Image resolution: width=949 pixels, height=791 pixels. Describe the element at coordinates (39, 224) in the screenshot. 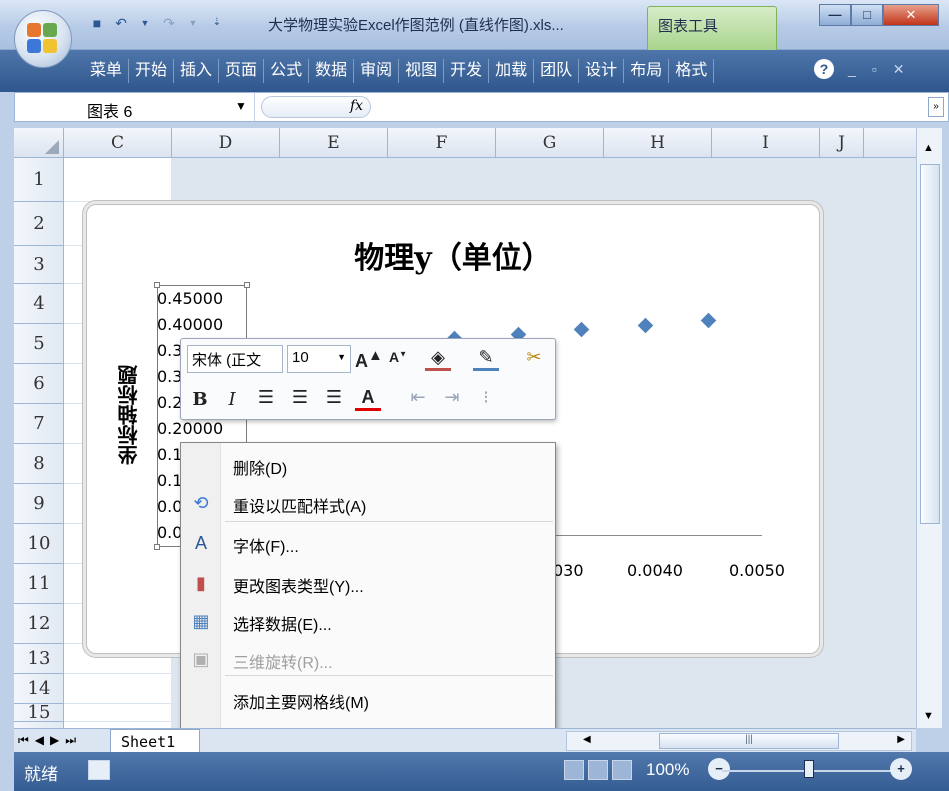

I see `row-header: 2` at that location.